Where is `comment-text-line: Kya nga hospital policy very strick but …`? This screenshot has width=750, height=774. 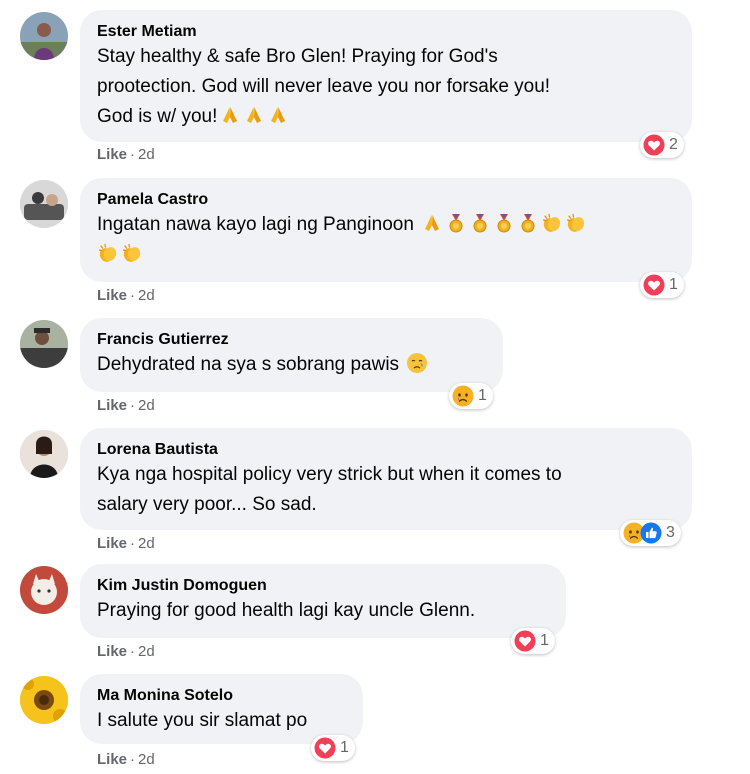 comment-text-line: Kya nga hospital policy very strick but … is located at coordinates (329, 474).